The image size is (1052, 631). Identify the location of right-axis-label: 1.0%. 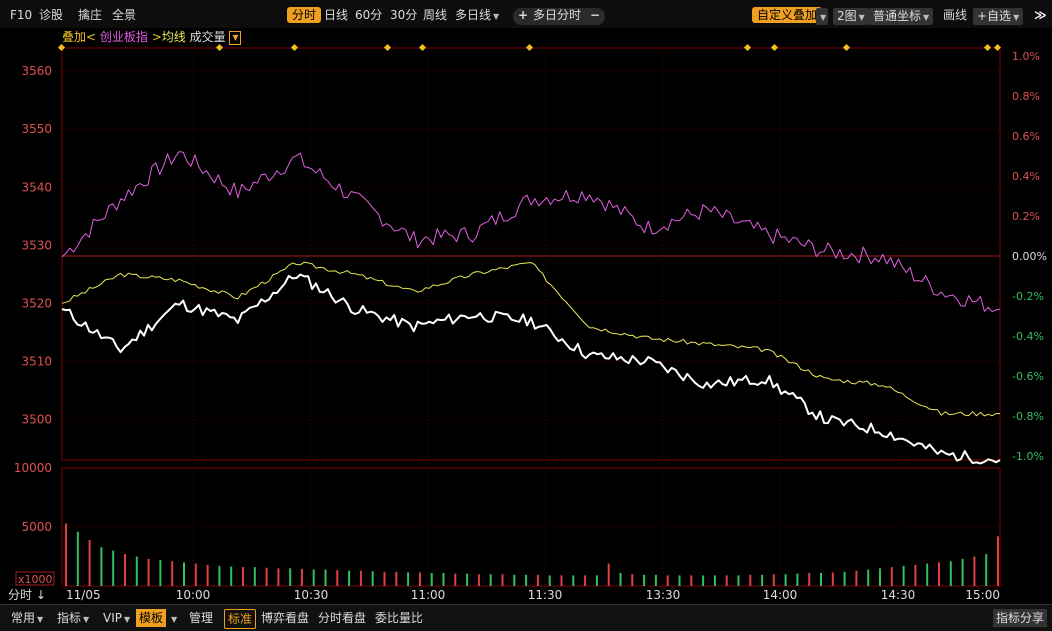
(1026, 56).